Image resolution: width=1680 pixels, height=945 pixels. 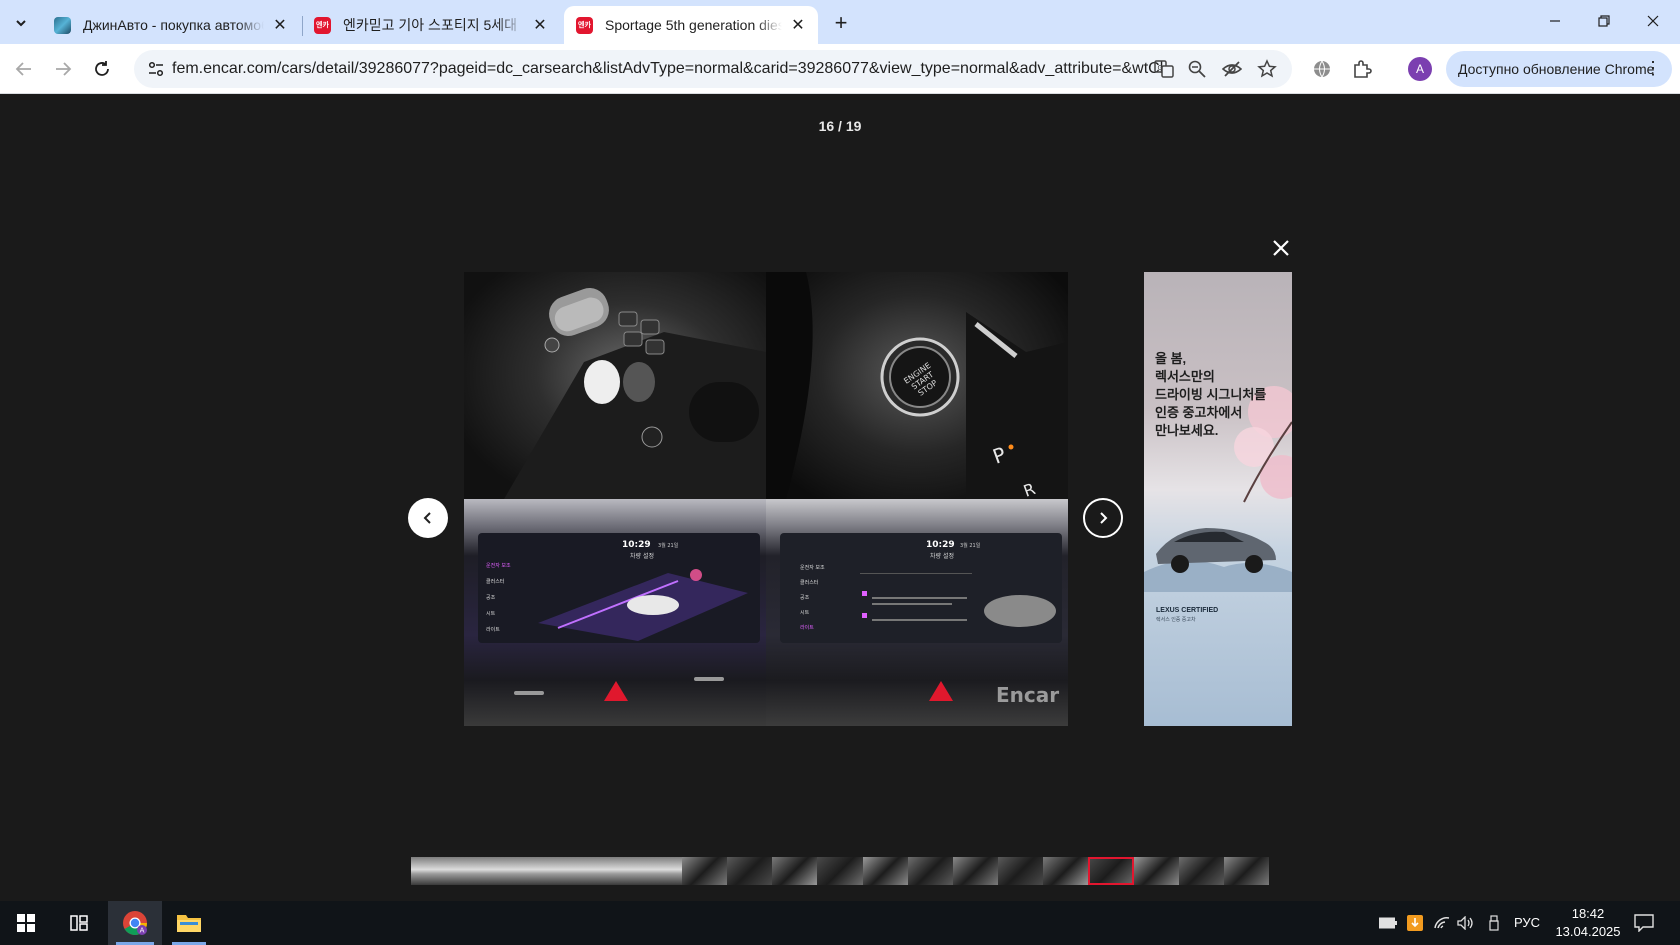 I want to click on notifications-button, so click(x=1644, y=923).